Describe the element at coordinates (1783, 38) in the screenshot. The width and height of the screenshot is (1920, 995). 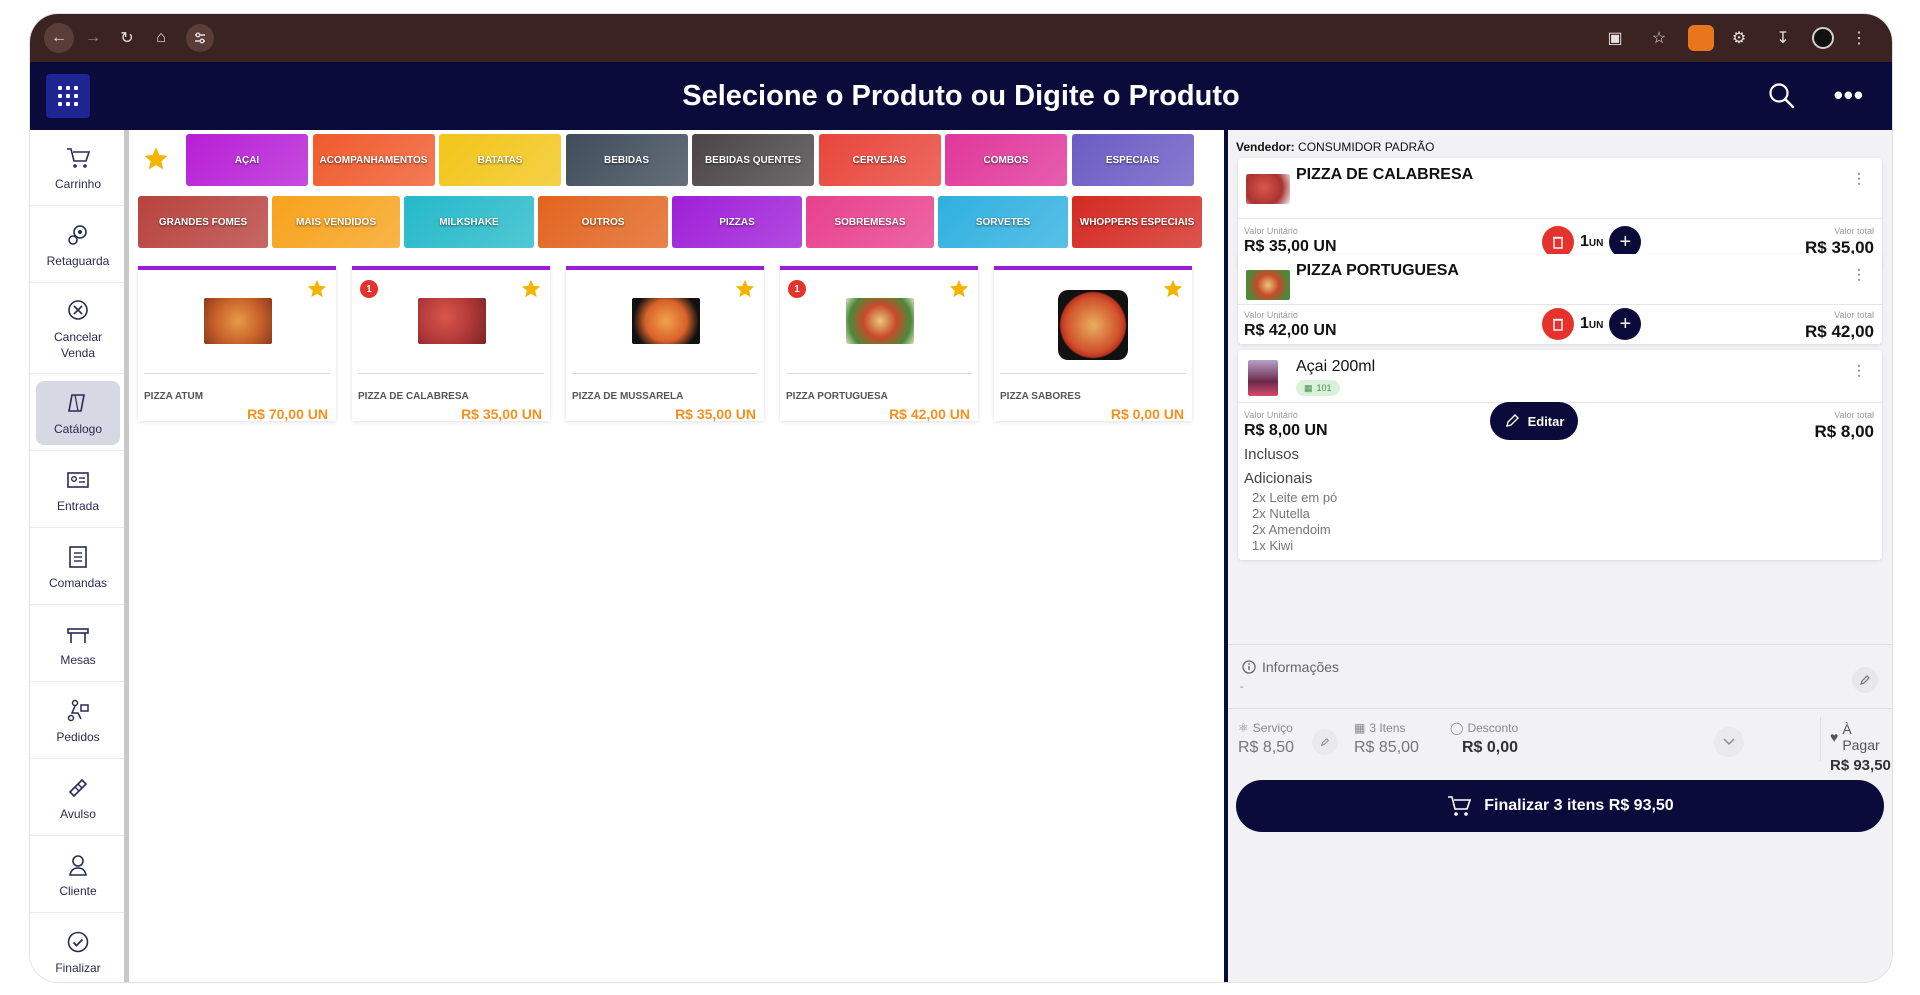
I see `download-icon: ↧` at that location.